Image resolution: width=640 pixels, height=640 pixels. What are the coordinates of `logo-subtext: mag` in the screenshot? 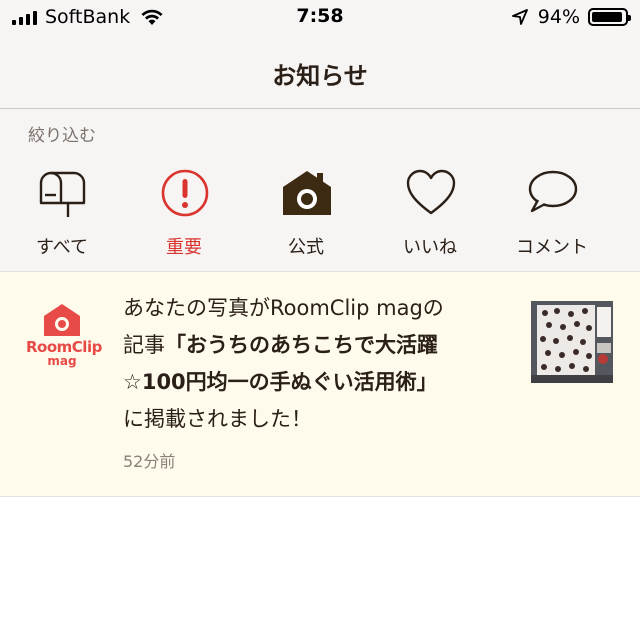 It's located at (62, 361).